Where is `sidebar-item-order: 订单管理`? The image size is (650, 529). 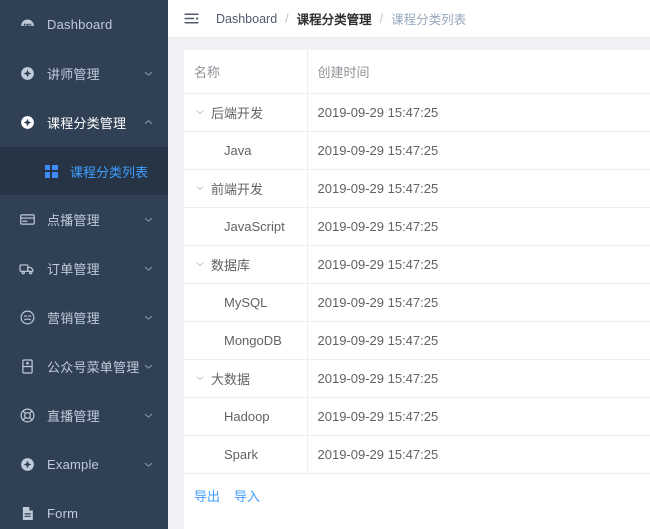
sidebar-item-order: 订单管理 is located at coordinates (84, 268).